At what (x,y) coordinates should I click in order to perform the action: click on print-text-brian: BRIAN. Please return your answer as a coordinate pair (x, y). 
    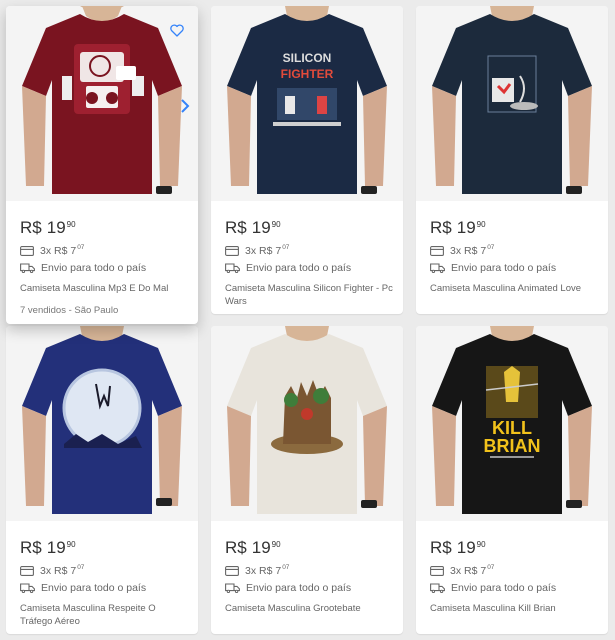
    Looking at the image, I should click on (512, 446).